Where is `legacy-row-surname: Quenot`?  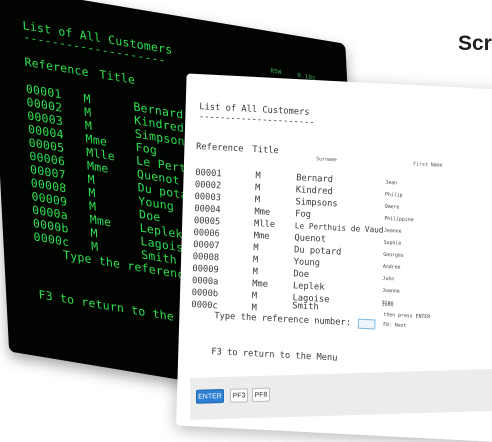
legacy-row-surname: Quenot is located at coordinates (158, 177).